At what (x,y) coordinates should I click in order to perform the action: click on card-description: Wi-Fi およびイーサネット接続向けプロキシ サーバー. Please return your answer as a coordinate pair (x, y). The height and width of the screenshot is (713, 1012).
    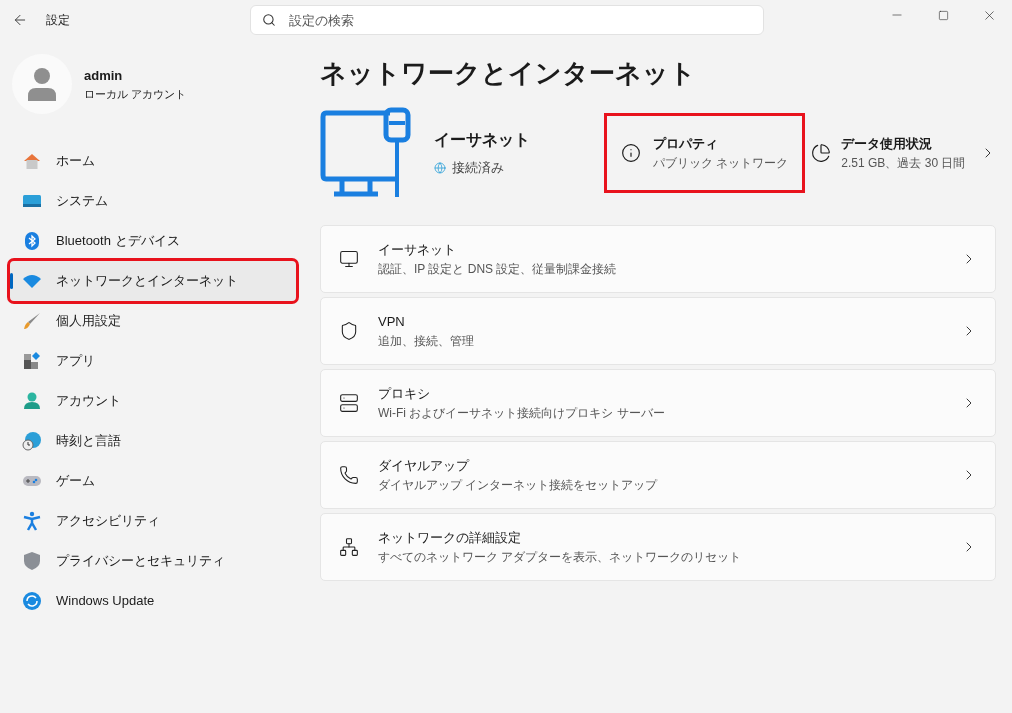
    Looking at the image, I should click on (521, 413).